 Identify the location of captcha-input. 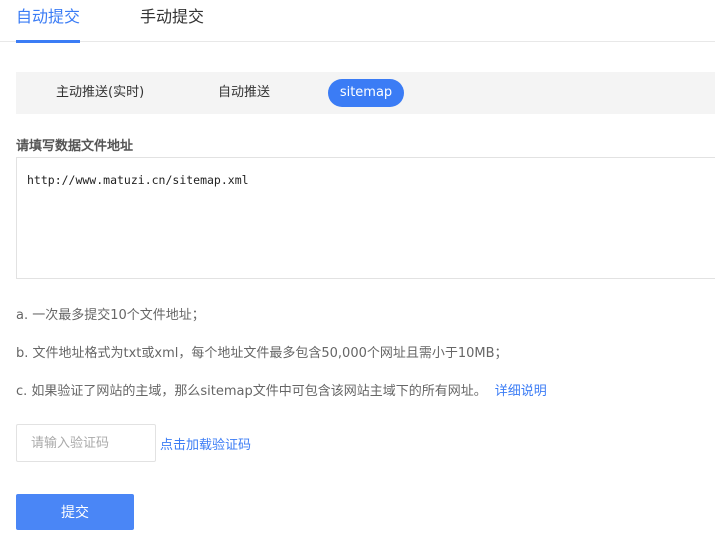
(86, 443).